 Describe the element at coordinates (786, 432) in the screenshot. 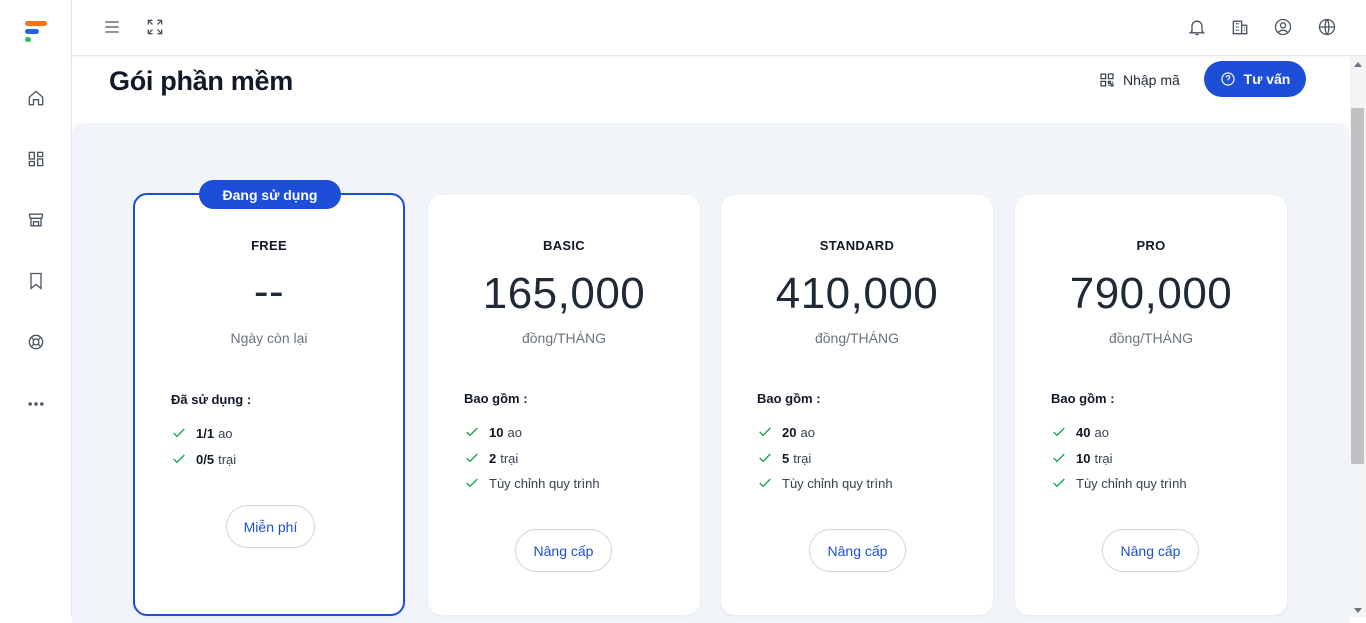

I see `feature-item: 20 ao` at that location.